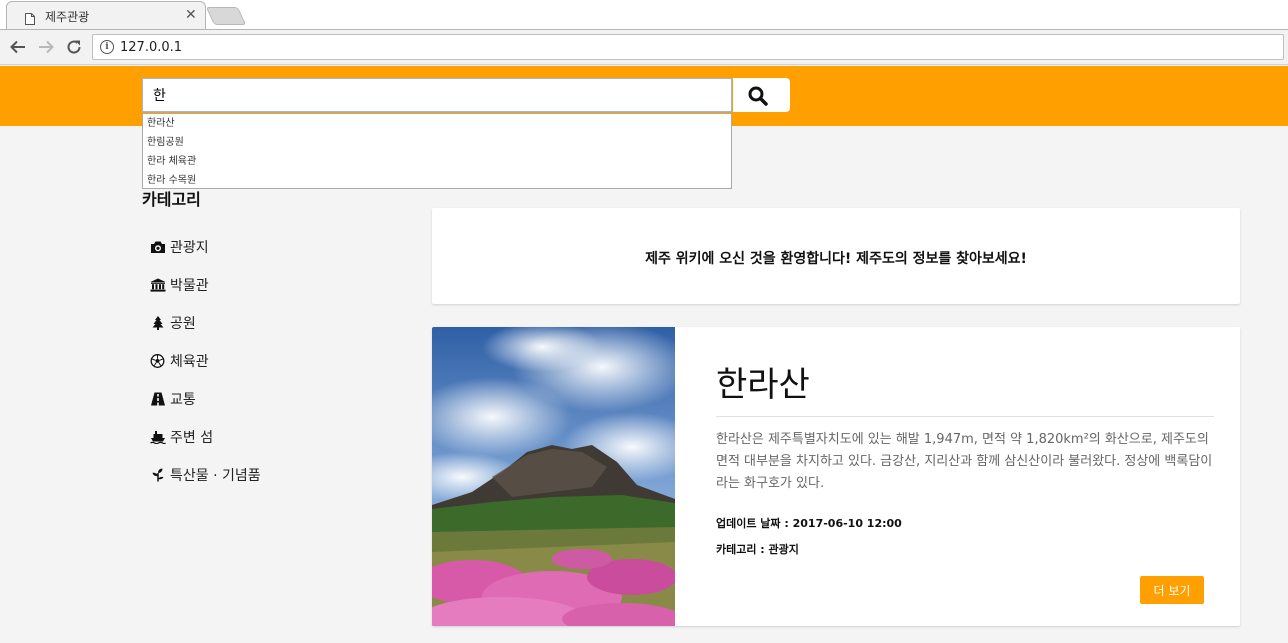 The height and width of the screenshot is (643, 1288). What do you see at coordinates (836, 259) in the screenshot?
I see `welcome-message: 제주 위키에 오신 것을 환영합니다! 제주도의 정보를 찾아보세요!` at bounding box center [836, 259].